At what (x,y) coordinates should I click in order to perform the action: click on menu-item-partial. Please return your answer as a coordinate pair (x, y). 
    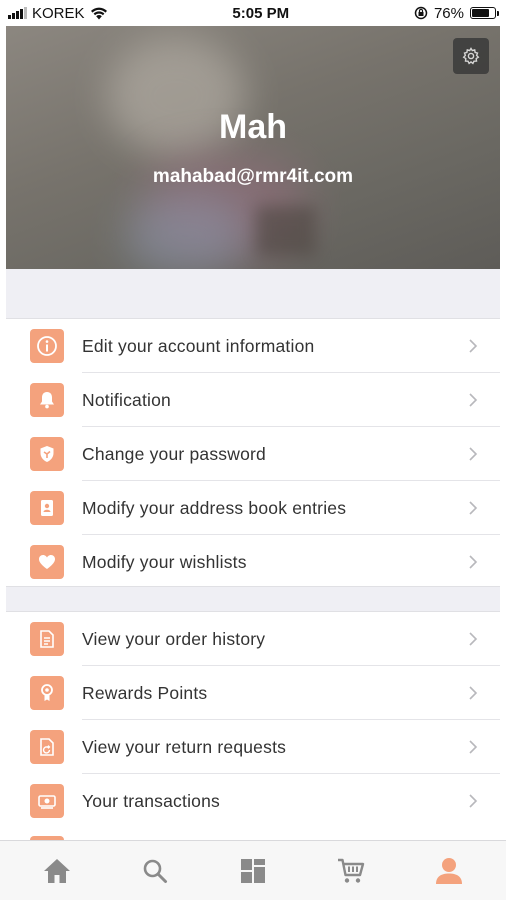
    Looking at the image, I should click on (253, 834).